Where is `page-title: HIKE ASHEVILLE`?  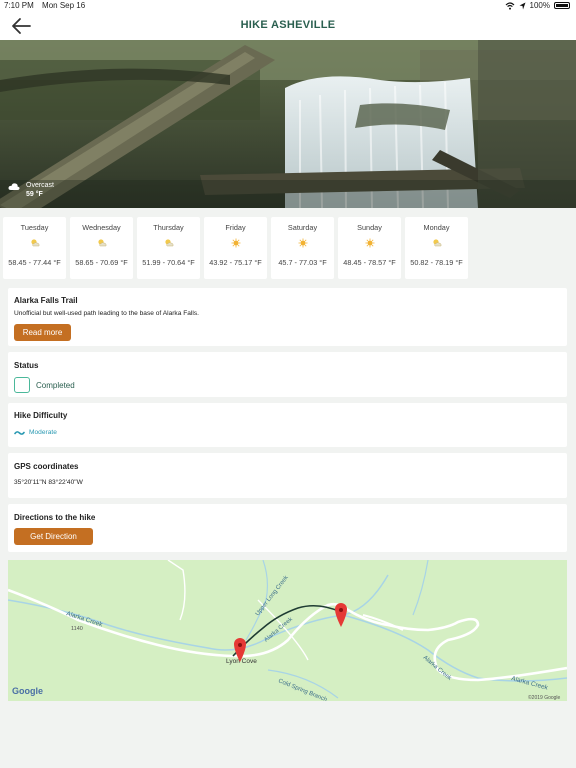 page-title: HIKE ASHEVILLE is located at coordinates (288, 25).